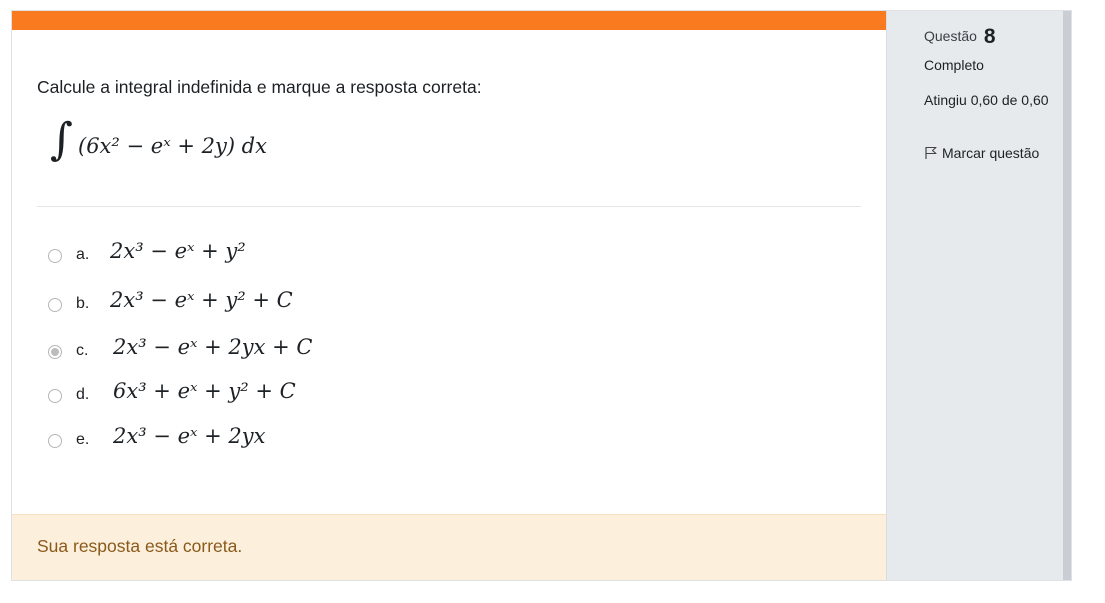 The width and height of the screenshot is (1105, 603). What do you see at coordinates (1067, 295) in the screenshot?
I see `scrollbar` at bounding box center [1067, 295].